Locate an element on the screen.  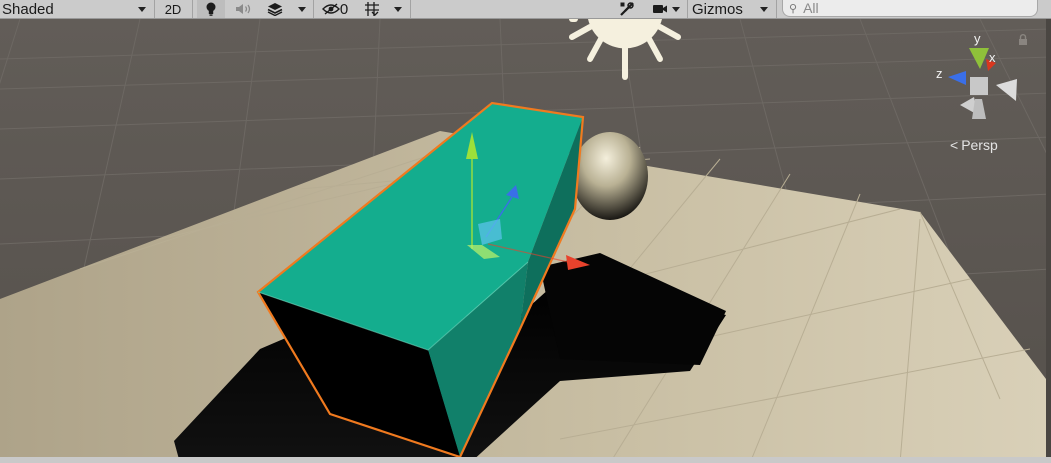
viewport-bottom-edge is located at coordinates (525, 460).